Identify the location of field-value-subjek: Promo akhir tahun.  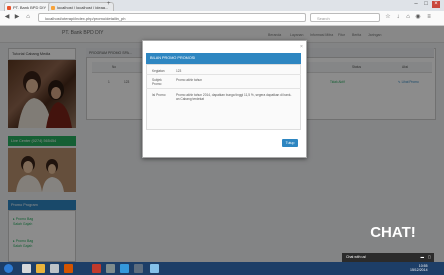
(189, 80).